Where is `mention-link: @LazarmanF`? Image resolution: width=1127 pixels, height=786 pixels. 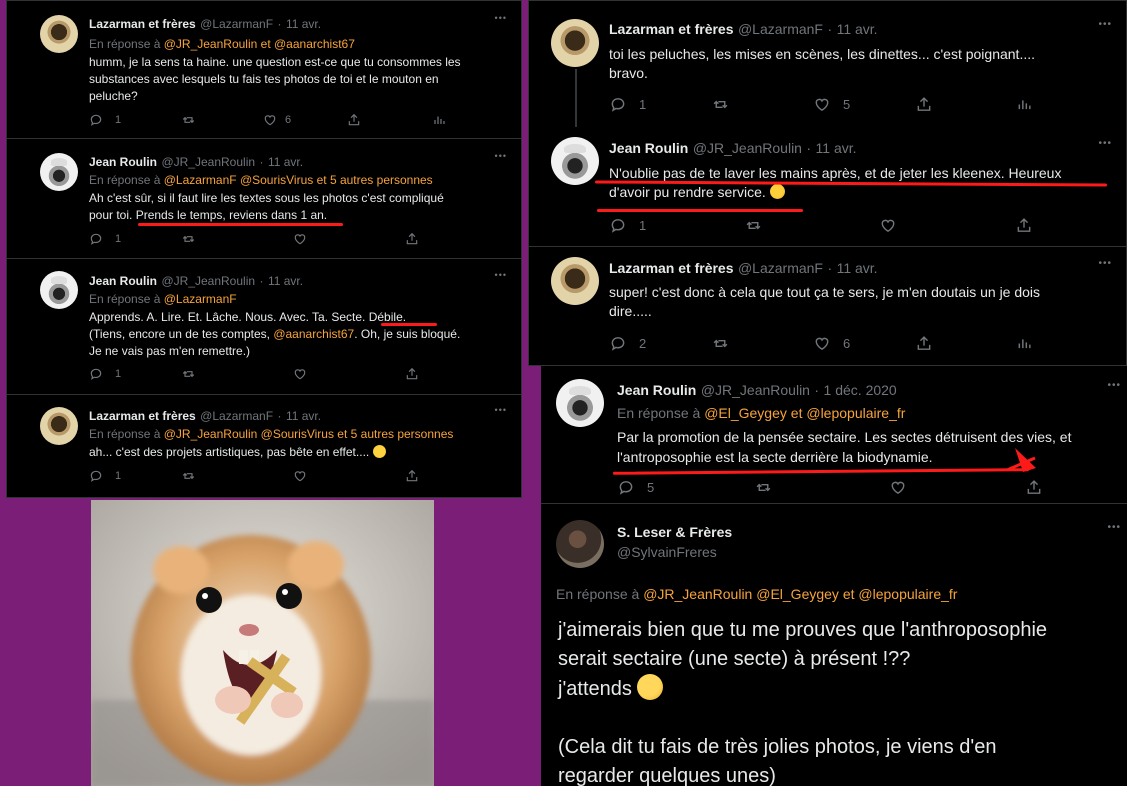
mention-link: @LazarmanF is located at coordinates (200, 299).